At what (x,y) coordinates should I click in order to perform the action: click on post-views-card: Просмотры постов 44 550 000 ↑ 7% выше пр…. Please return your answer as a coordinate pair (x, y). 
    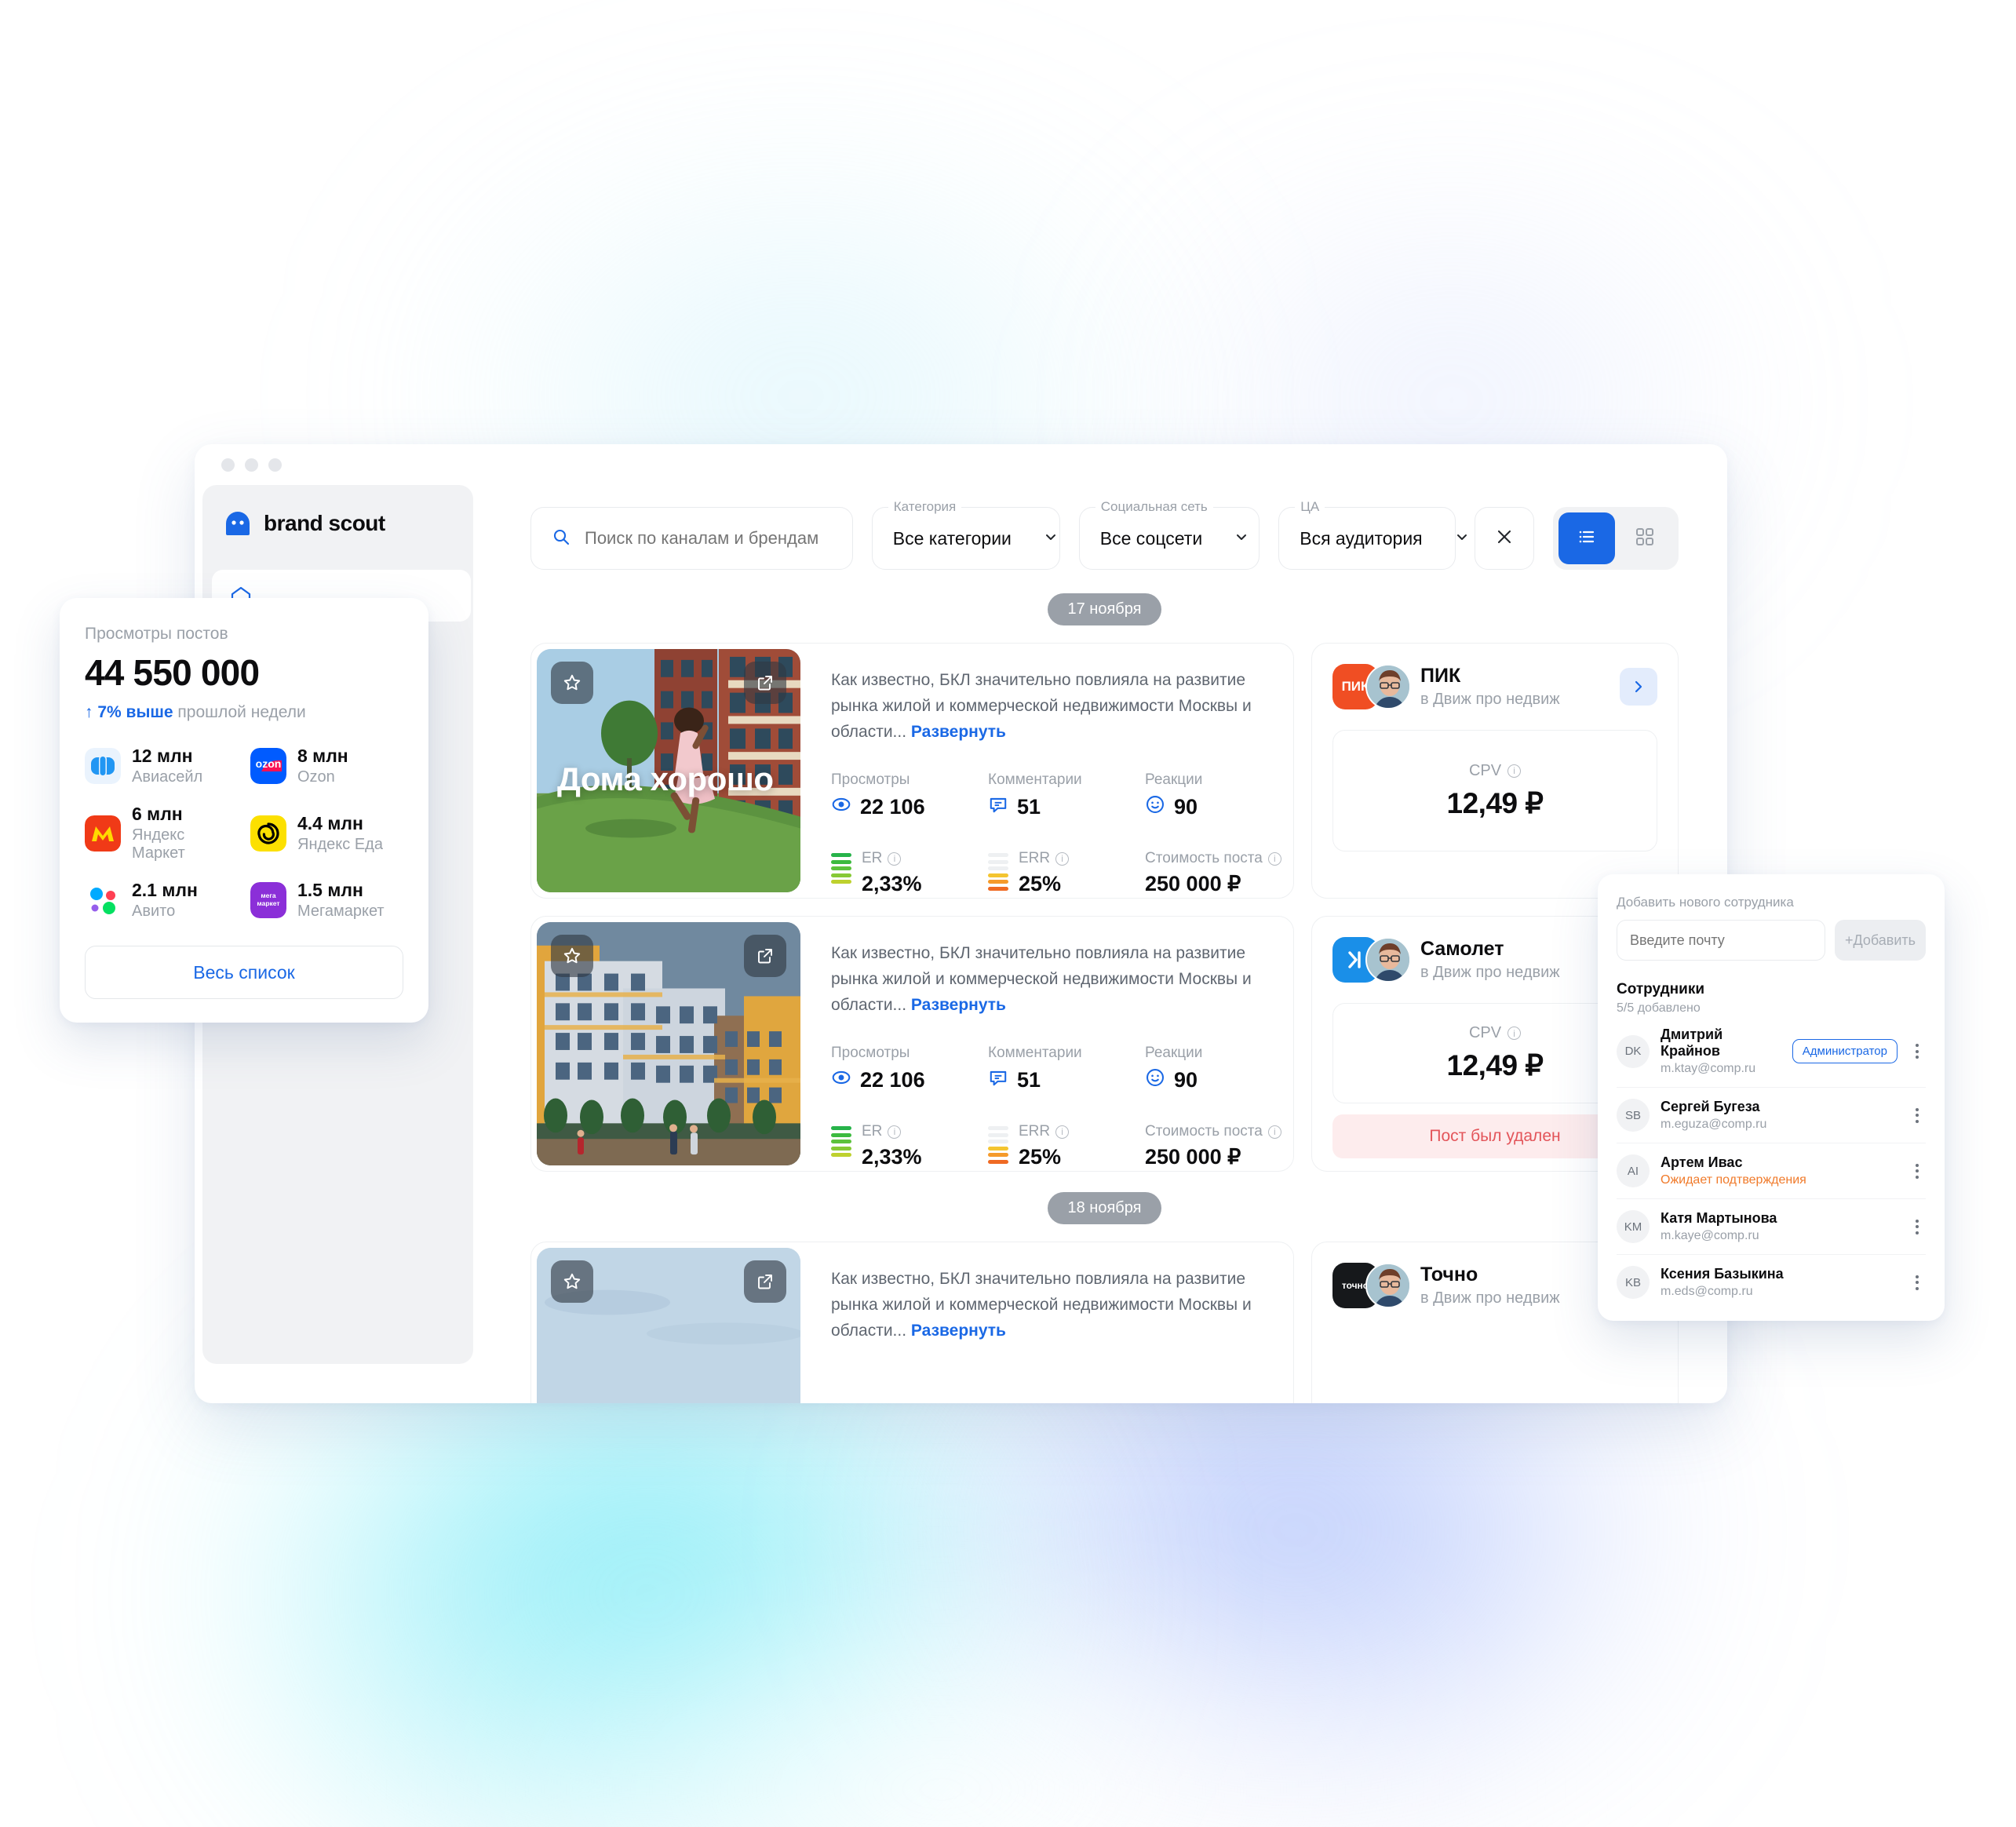
    Looking at the image, I should click on (244, 810).